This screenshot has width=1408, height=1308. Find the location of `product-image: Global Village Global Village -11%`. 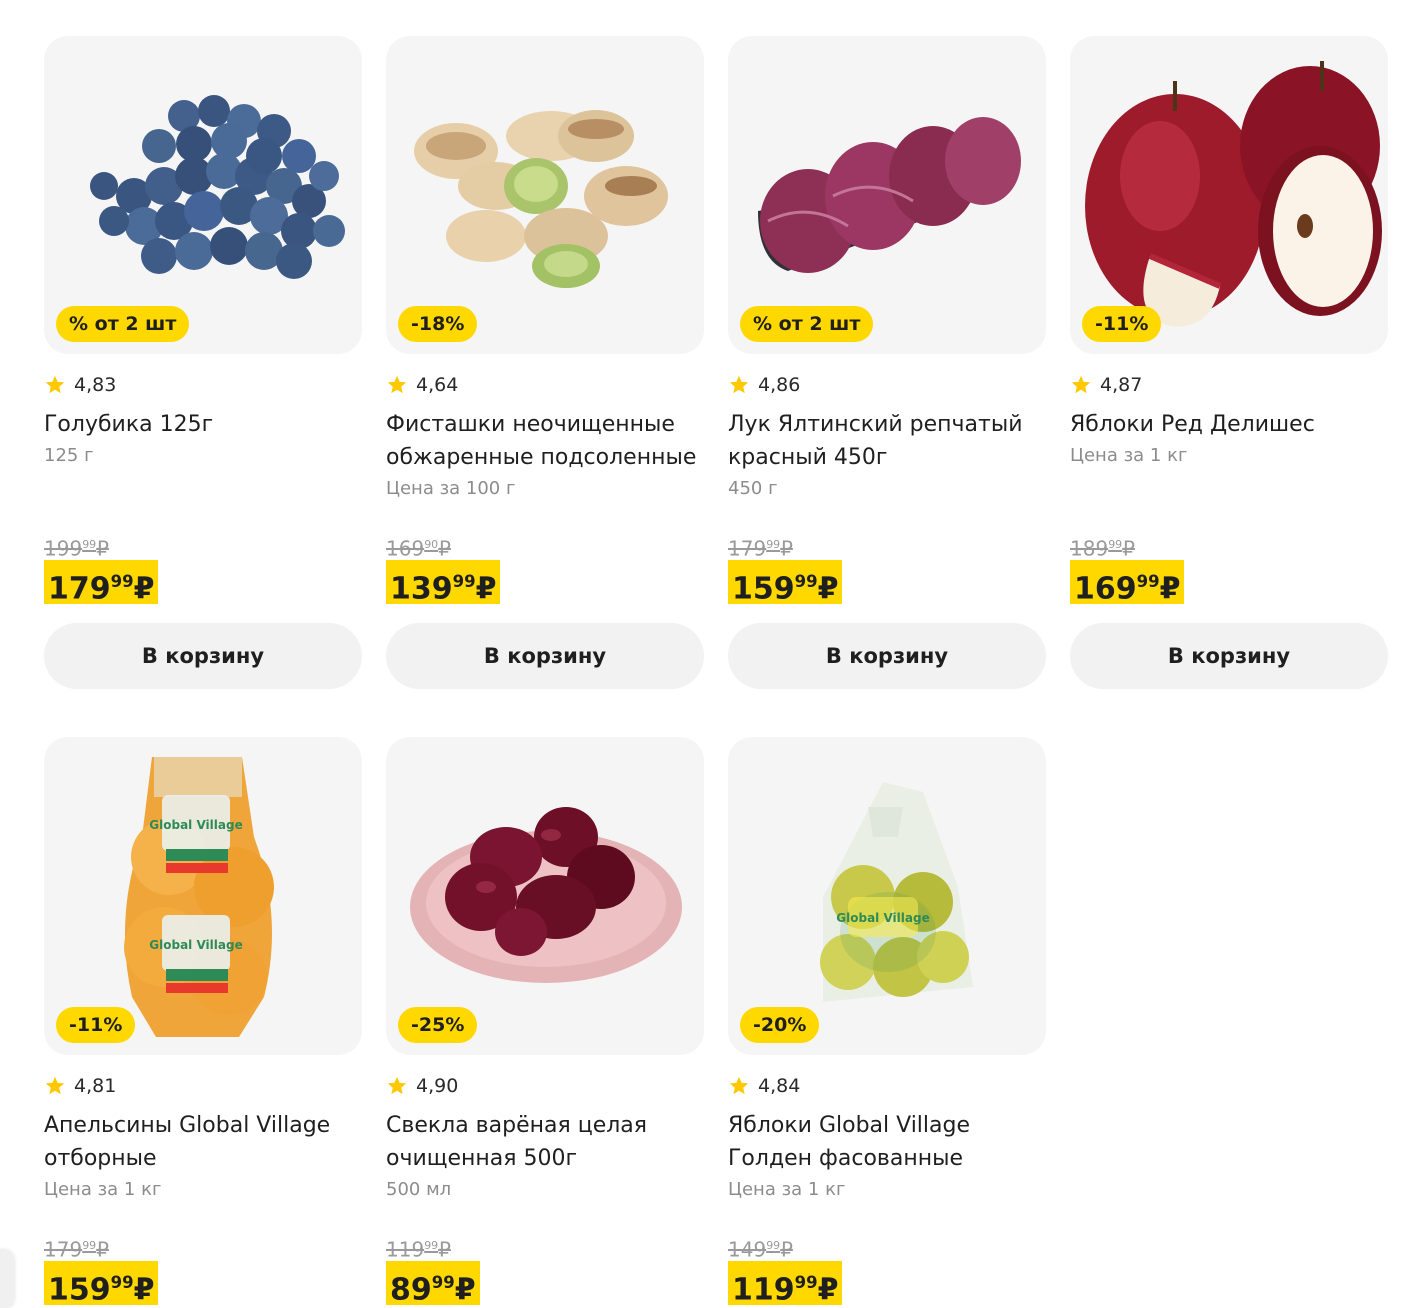

product-image: Global Village Global Village -11% is located at coordinates (203, 896).